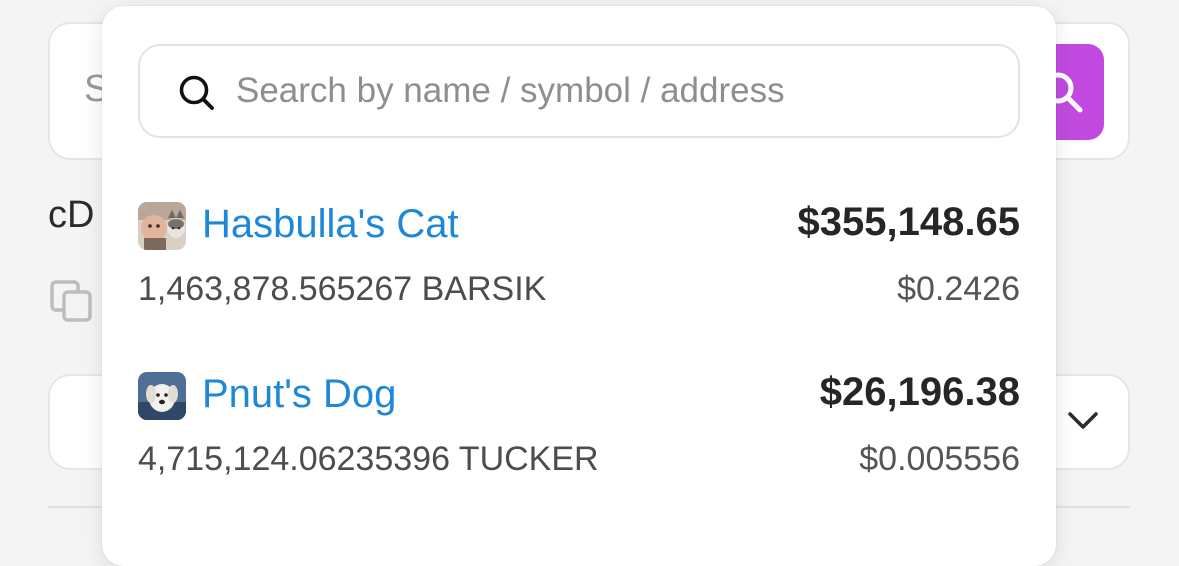 This screenshot has height=566, width=1179. I want to click on token-name: Hasbulla's Cat, so click(330, 224).